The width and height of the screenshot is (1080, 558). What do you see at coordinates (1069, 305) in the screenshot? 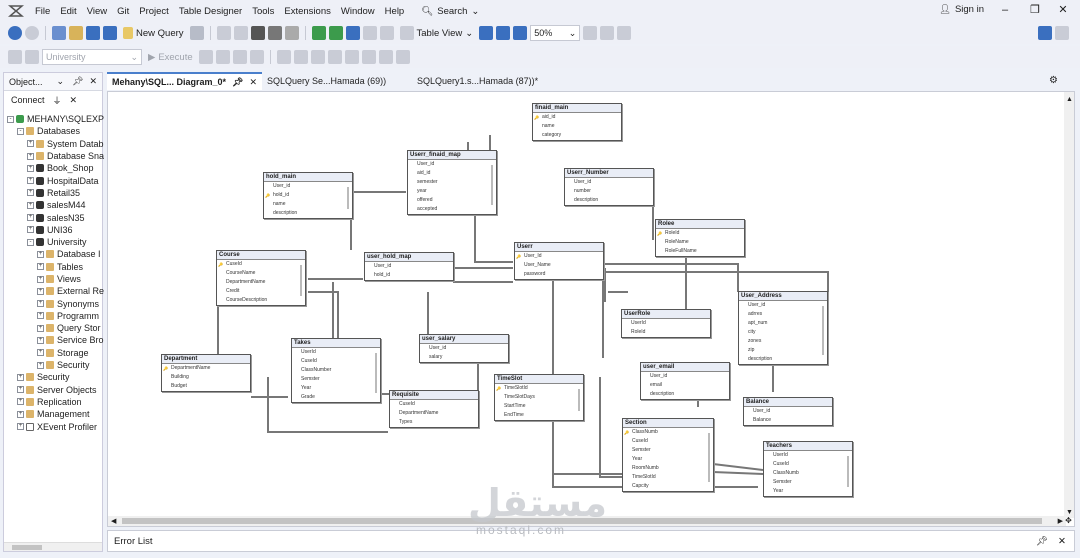
I see `vertical-scrollbar: ▲ ▼` at bounding box center [1069, 305].